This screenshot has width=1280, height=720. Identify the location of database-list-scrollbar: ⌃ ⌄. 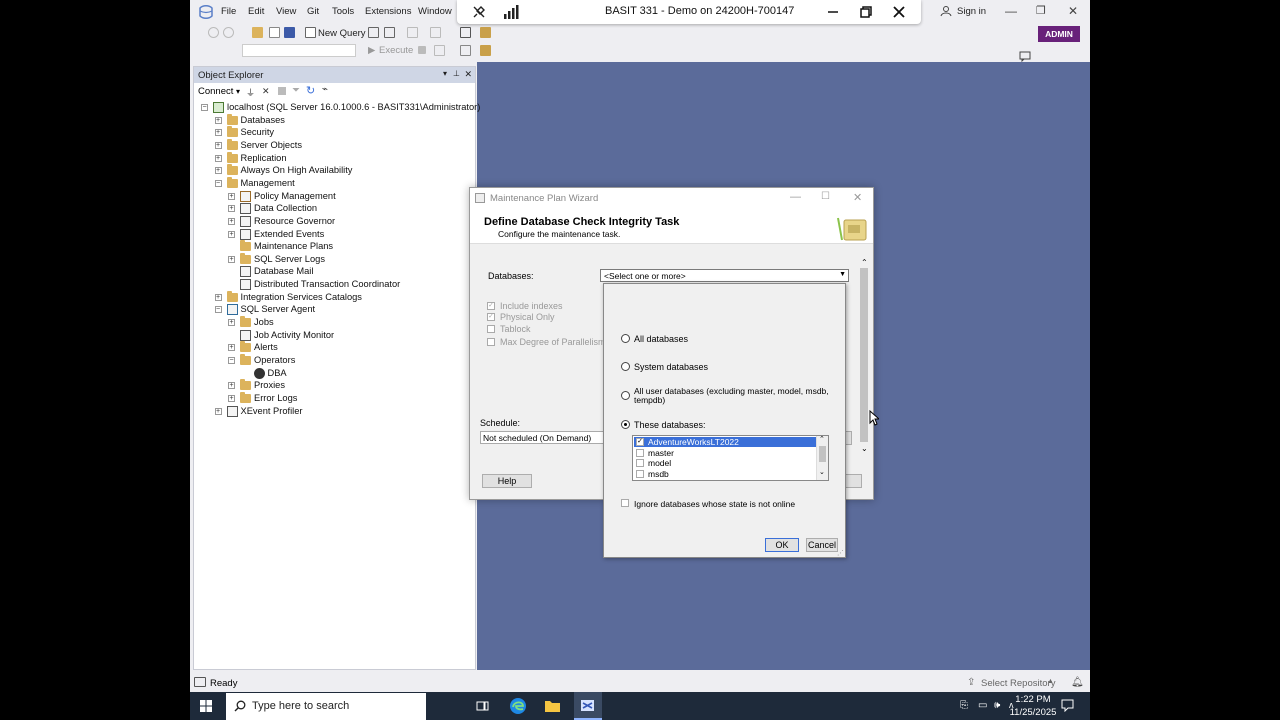
(822, 458).